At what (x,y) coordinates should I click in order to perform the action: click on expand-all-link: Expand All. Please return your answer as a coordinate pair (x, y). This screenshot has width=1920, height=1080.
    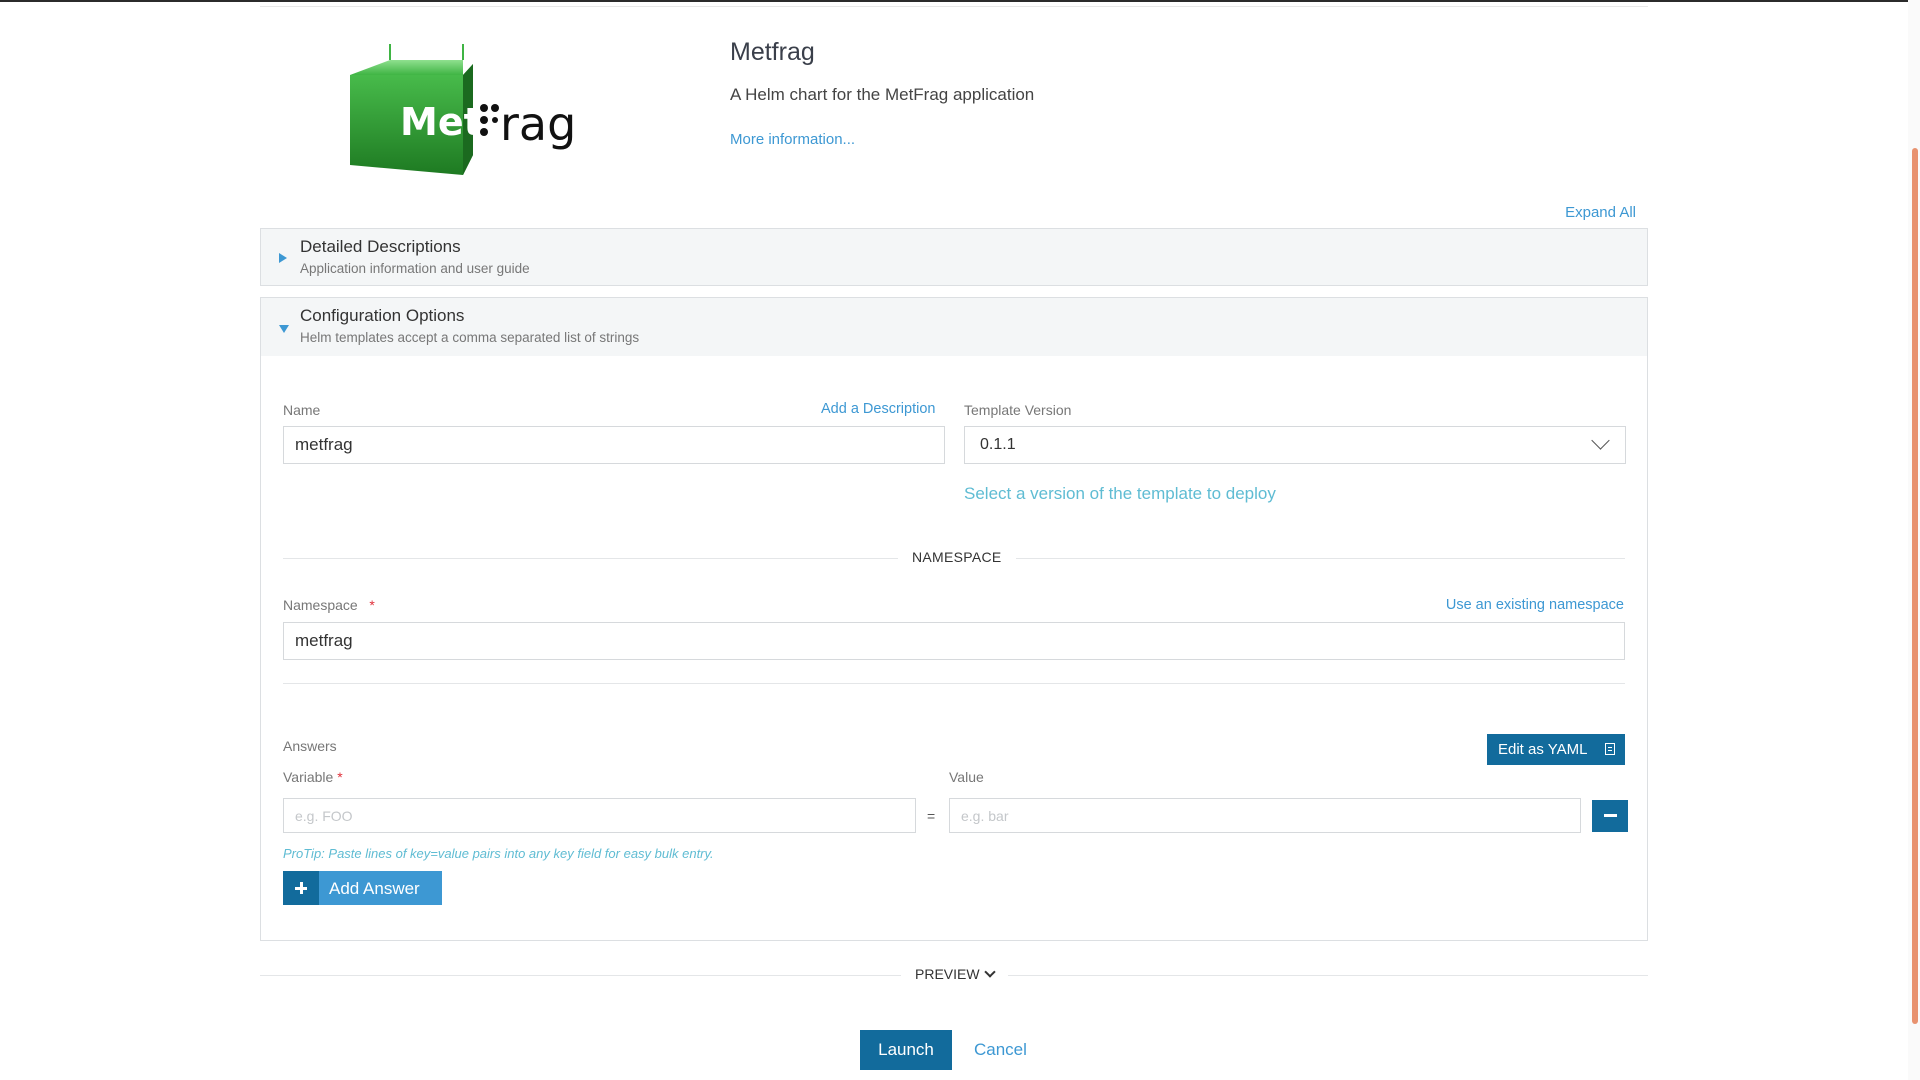
    Looking at the image, I should click on (1600, 212).